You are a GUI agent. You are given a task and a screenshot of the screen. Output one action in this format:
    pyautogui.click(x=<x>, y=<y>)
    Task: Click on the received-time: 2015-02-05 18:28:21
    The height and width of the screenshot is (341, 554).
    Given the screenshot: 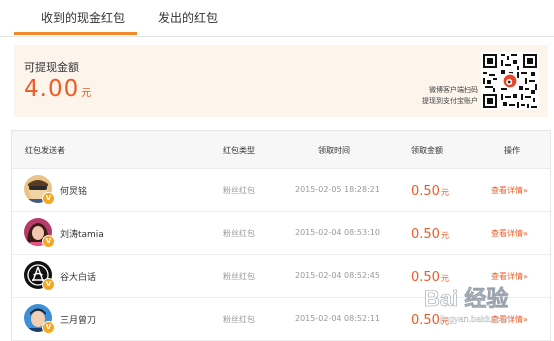 What is the action you would take?
    pyautogui.click(x=337, y=189)
    